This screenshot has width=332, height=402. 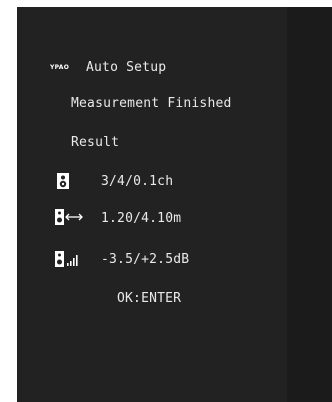 What do you see at coordinates (63, 181) in the screenshot?
I see `speaker-icon` at bounding box center [63, 181].